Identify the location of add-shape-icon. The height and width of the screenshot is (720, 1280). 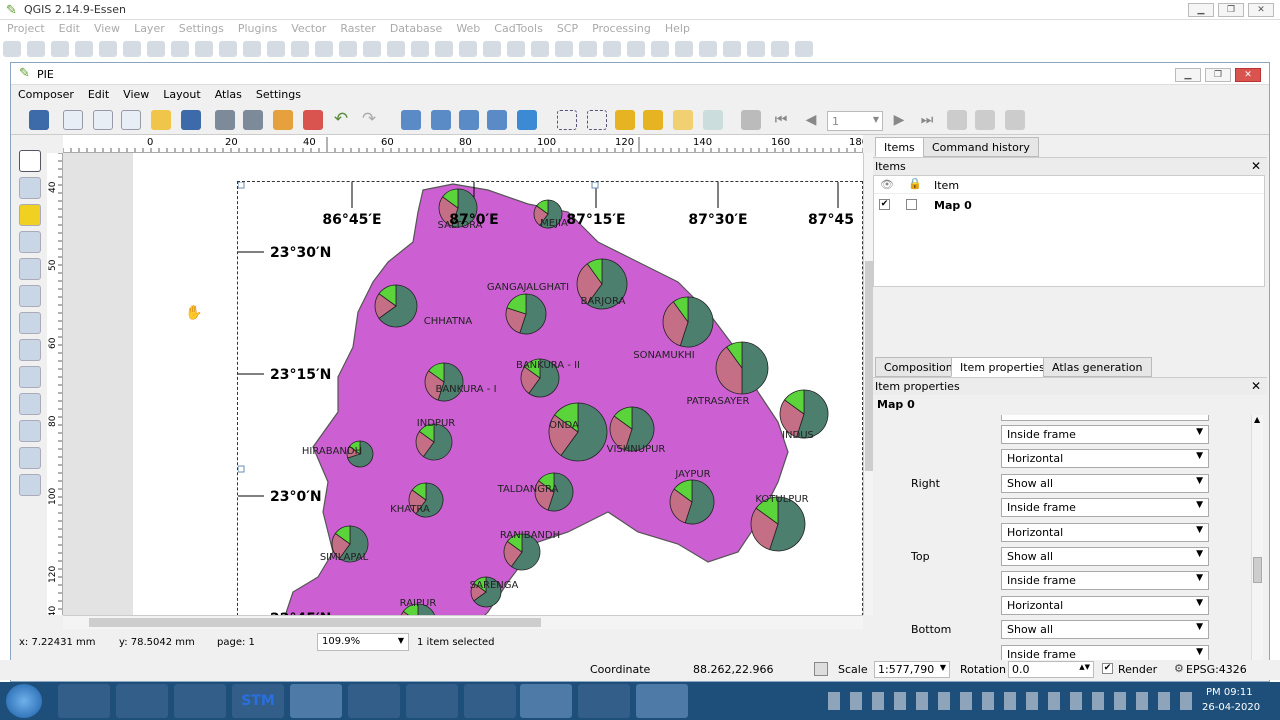
(30, 404).